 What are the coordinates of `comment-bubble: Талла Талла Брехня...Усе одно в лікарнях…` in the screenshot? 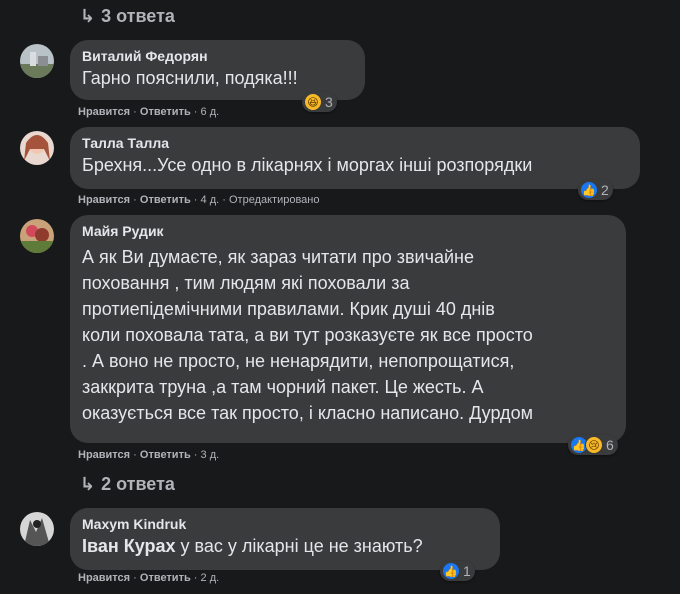 It's located at (355, 158).